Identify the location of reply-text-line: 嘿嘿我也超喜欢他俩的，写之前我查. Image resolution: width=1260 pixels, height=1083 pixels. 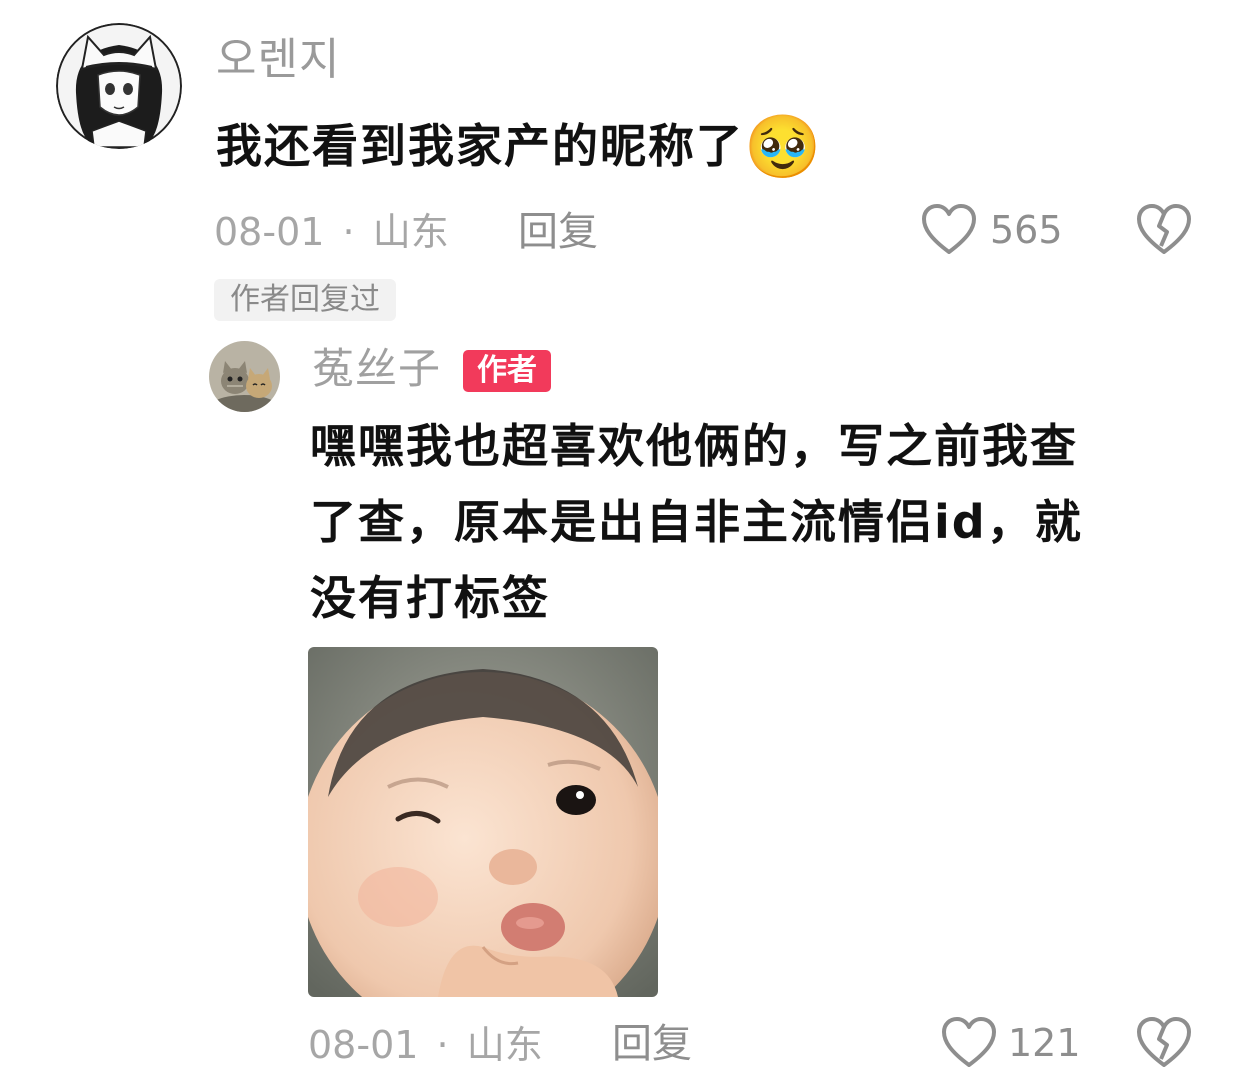
(694, 446).